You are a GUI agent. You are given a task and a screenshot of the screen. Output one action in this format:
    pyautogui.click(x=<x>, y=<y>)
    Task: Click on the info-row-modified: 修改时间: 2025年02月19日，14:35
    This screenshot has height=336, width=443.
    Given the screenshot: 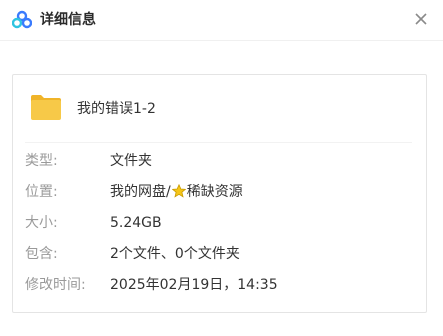 What is the action you would take?
    pyautogui.click(x=219, y=285)
    